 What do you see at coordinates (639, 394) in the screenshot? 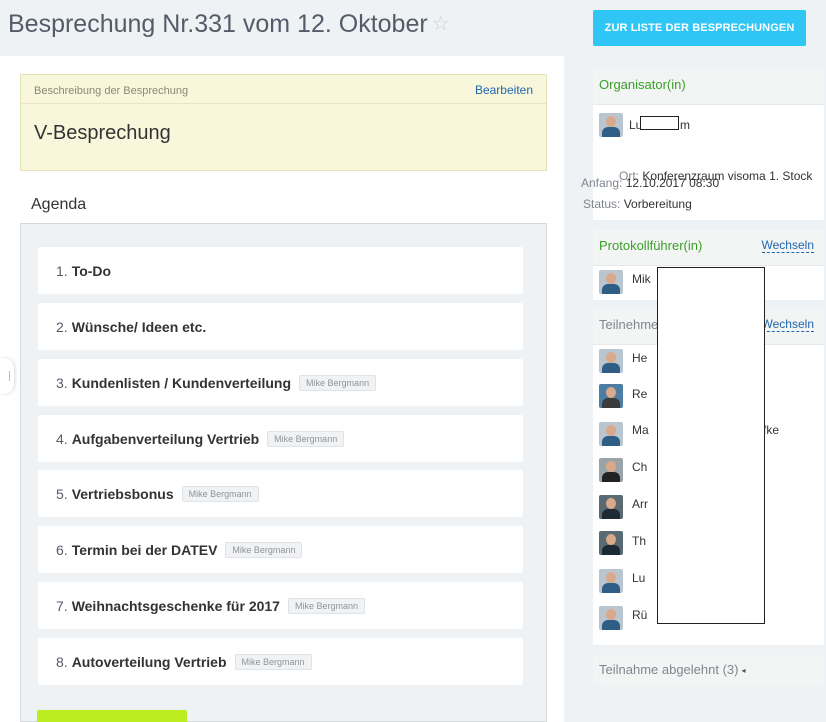
I see `participant-name: Re` at bounding box center [639, 394].